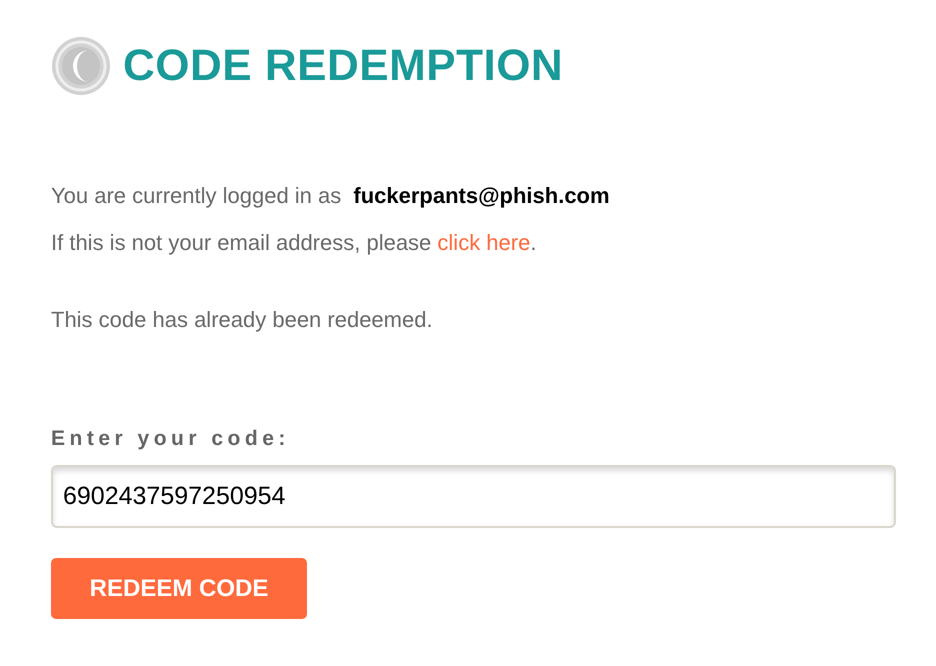 This screenshot has height=666, width=936. Describe the element at coordinates (330, 196) in the screenshot. I see `login-status-text: You are currently logged in as fuckerpants@phish.com` at that location.